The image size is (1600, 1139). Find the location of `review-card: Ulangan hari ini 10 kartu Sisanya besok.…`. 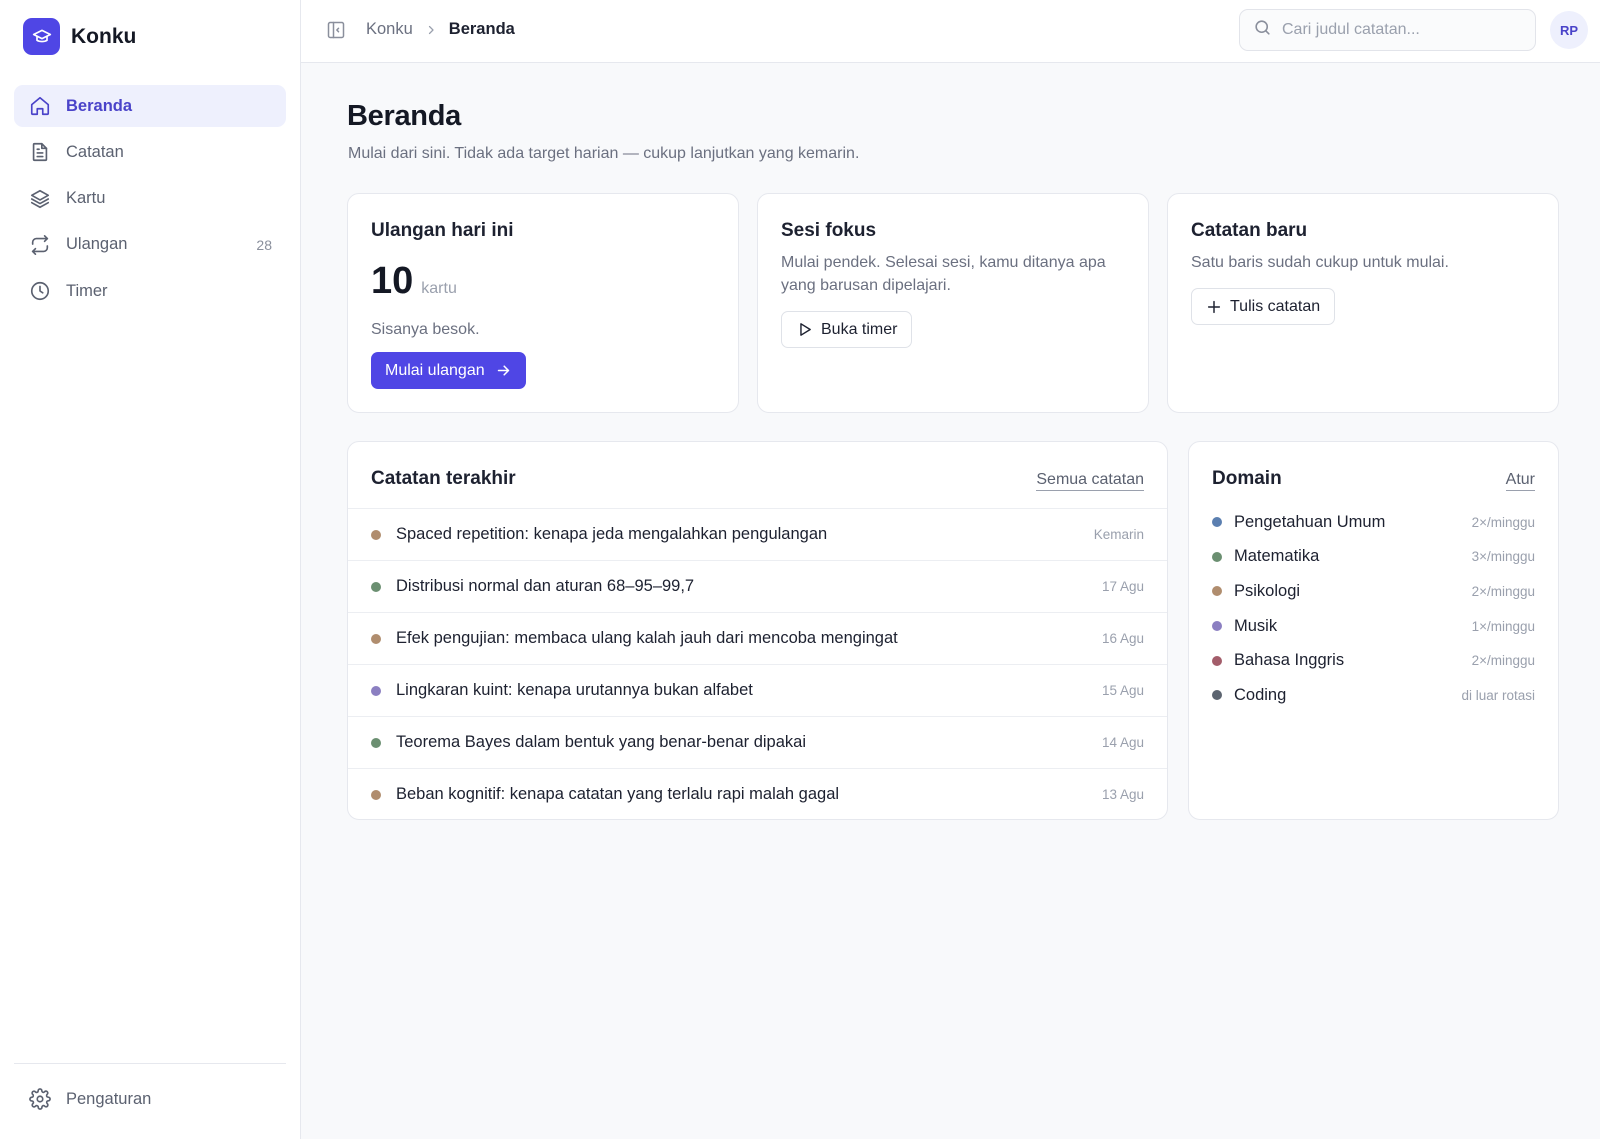

review-card: Ulangan hari ini 10 kartu Sisanya besok.… is located at coordinates (543, 303).